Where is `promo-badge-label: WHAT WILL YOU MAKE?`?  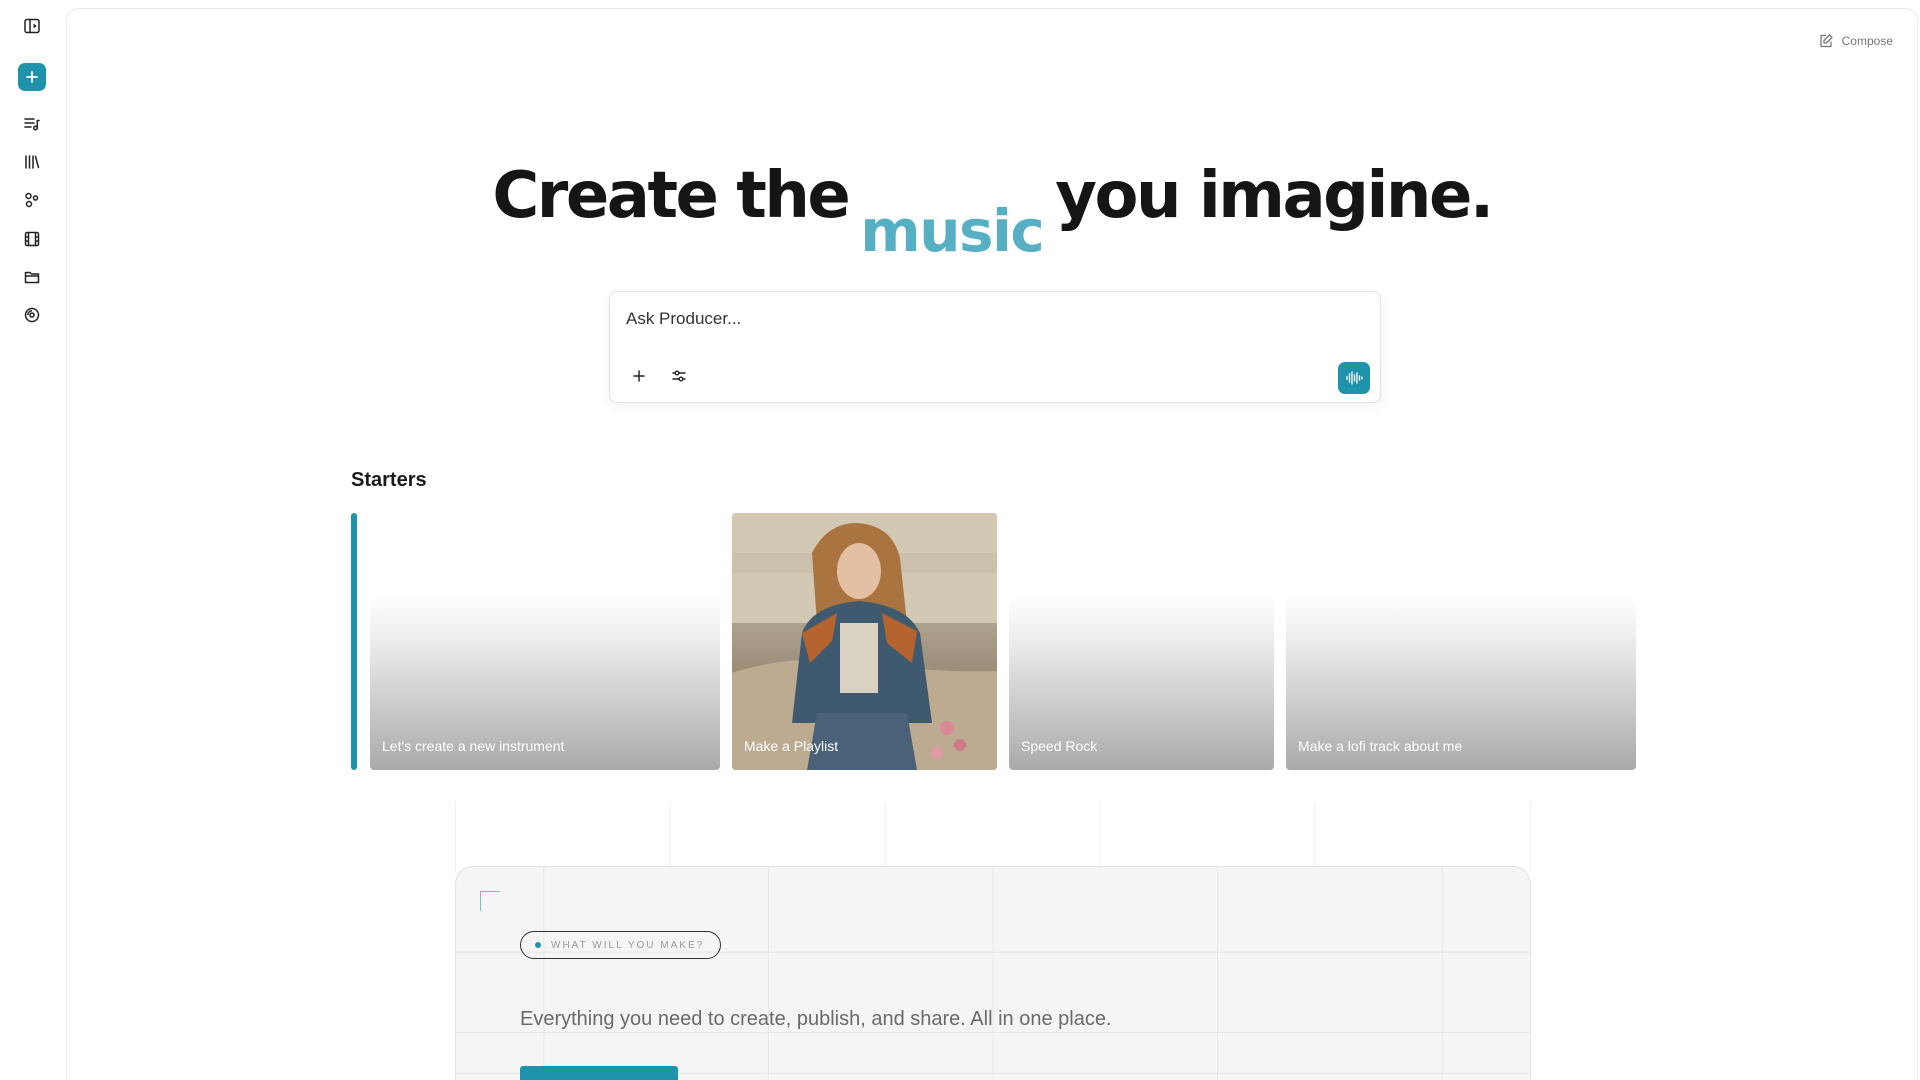 promo-badge-label: WHAT WILL YOU MAKE? is located at coordinates (628, 945).